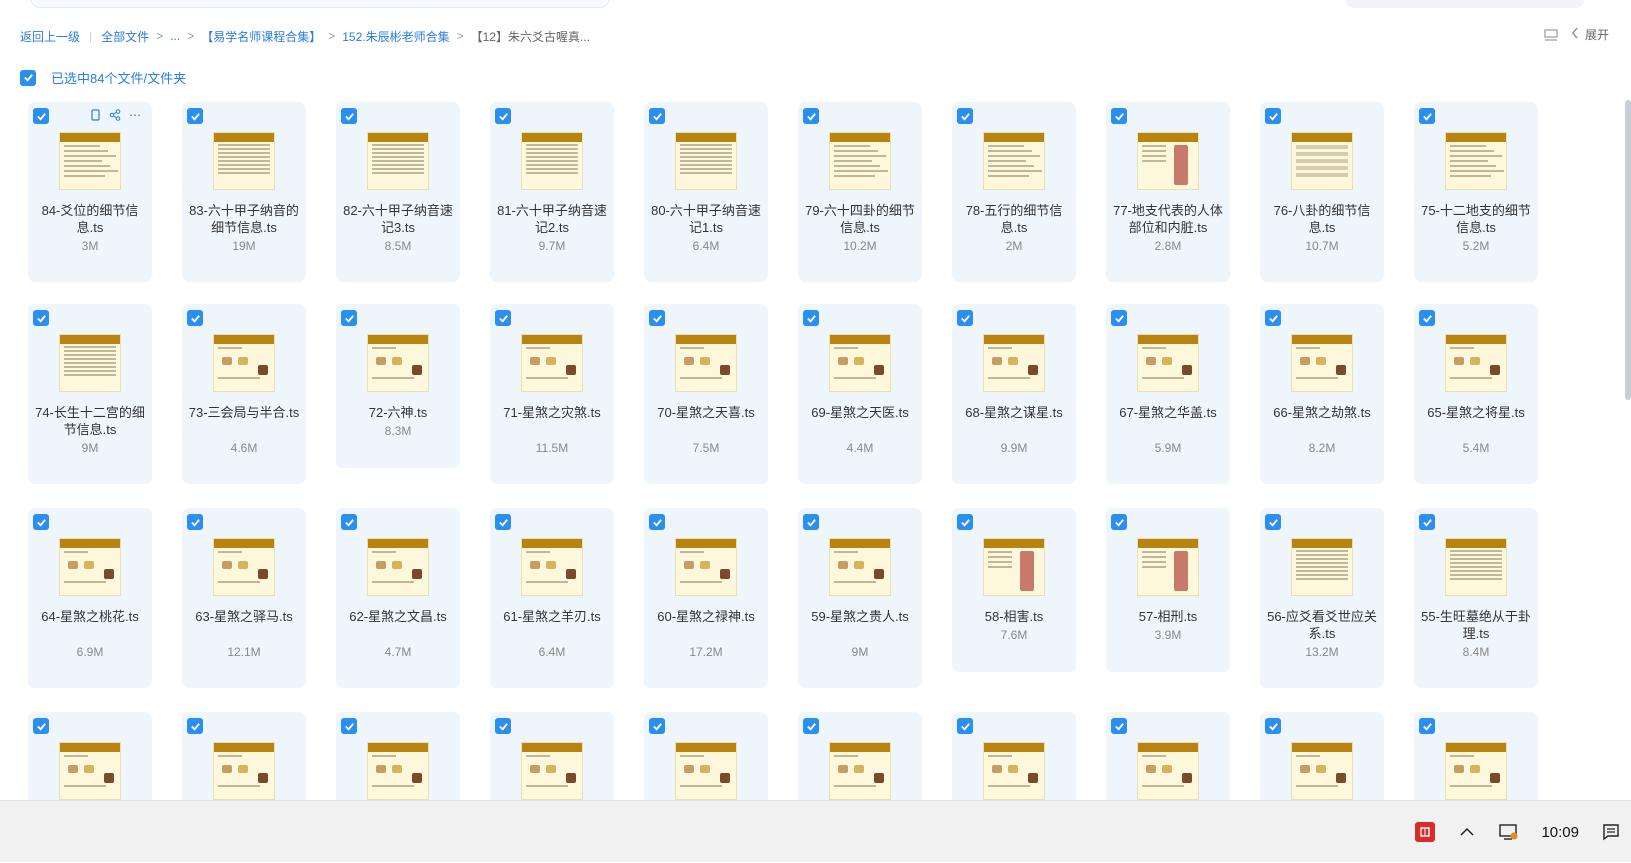 This screenshot has height=863, width=1631. I want to click on file-name: 82-六十甲子纳音速记3.ts, so click(398, 219).